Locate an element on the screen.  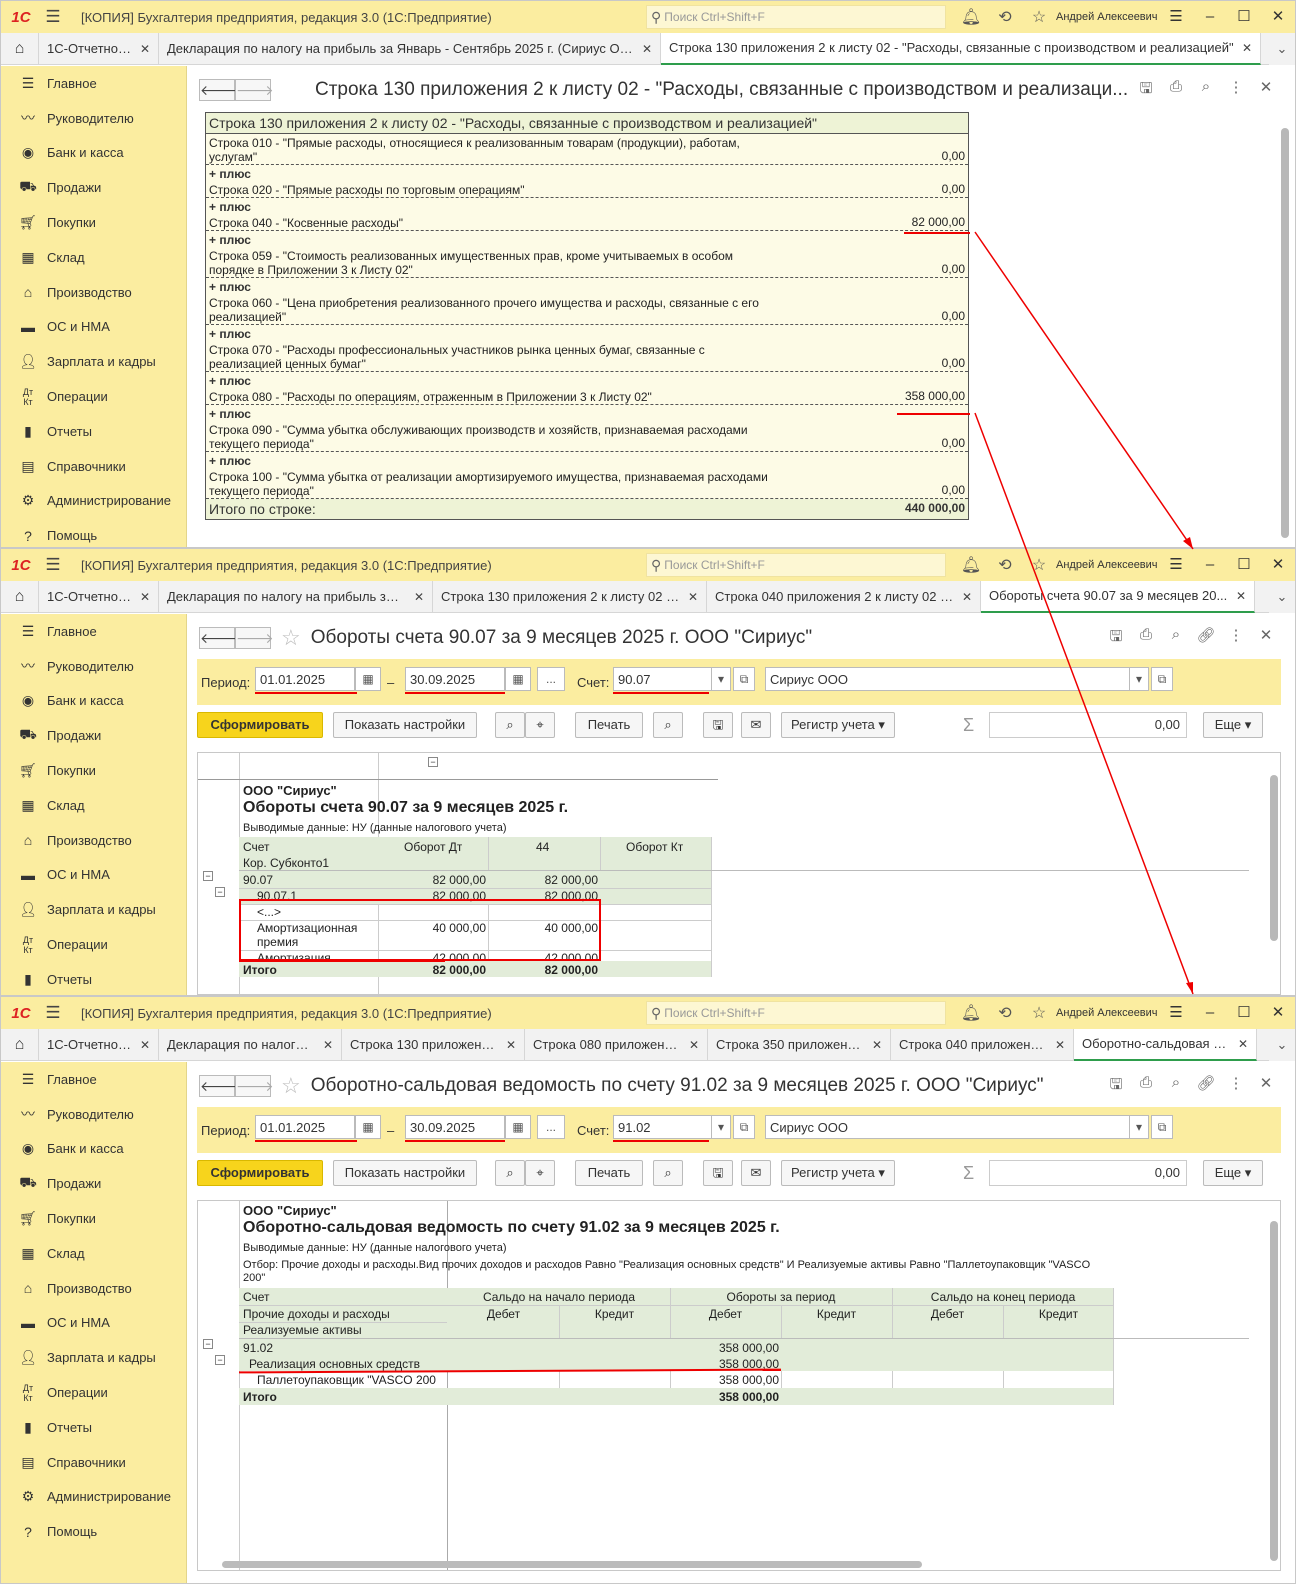
sidebar-item-purchases: 🛒︎ Покупки is located at coordinates (93, 222).